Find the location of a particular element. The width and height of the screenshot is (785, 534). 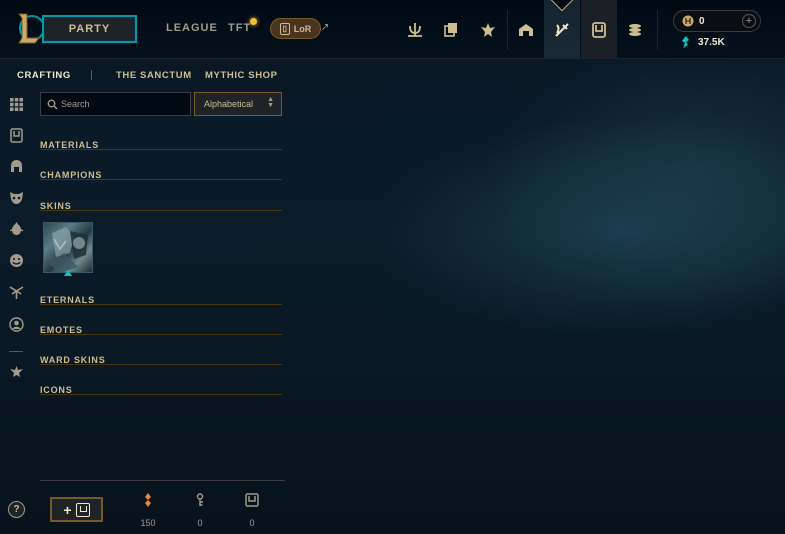

skin-artwork-image is located at coordinates (68, 249).